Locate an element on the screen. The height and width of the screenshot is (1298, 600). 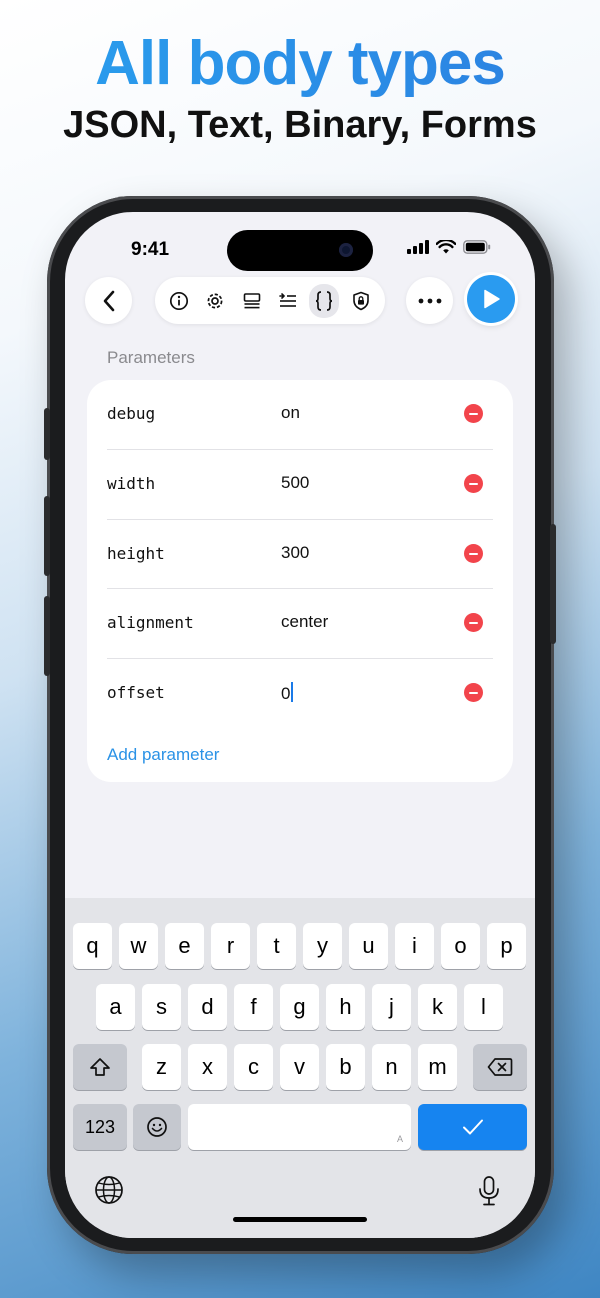
request-toolbar is located at coordinates (300, 302).